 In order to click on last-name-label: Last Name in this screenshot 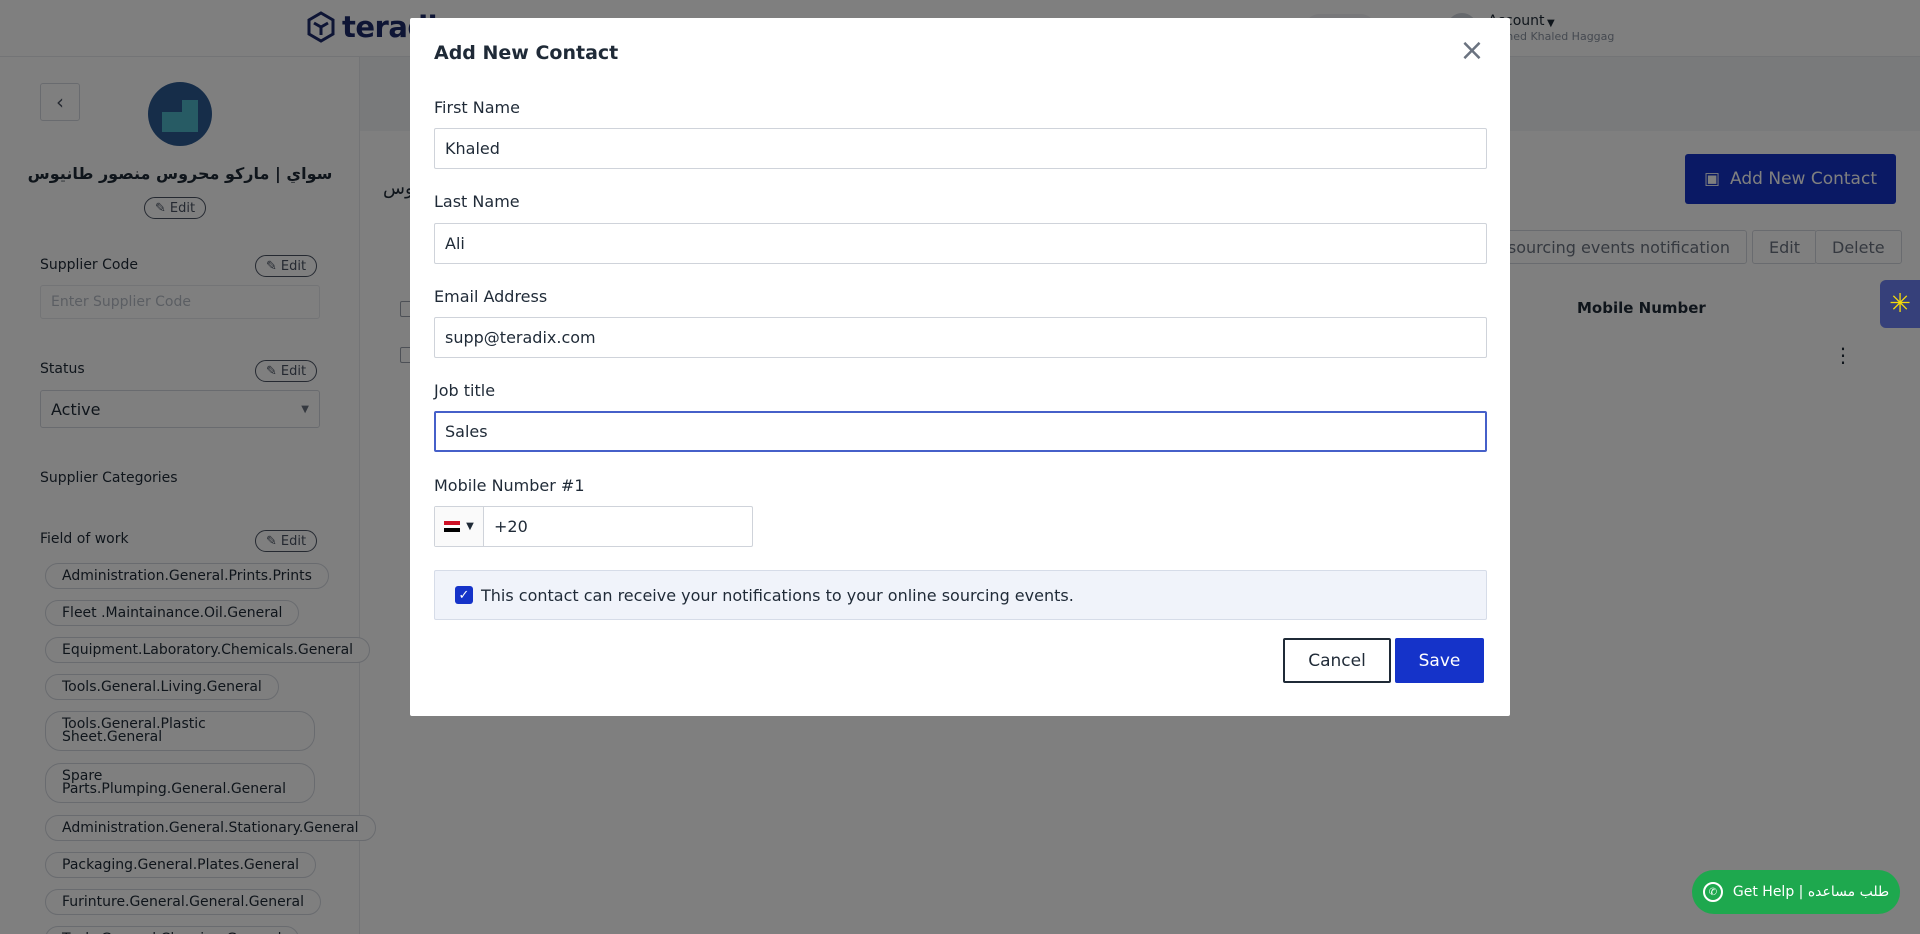, I will do `click(477, 201)`.